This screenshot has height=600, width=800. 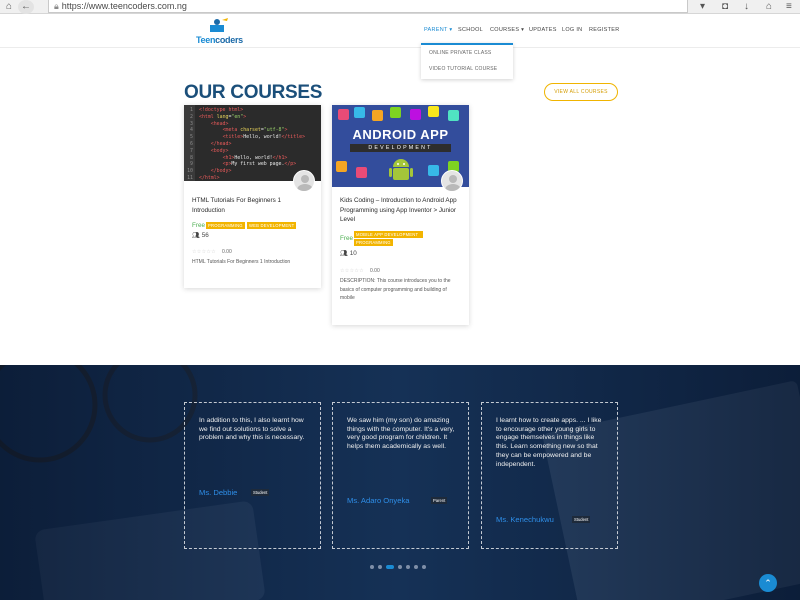 I want to click on nav-item-parent: PARENT ▾, so click(x=438, y=30).